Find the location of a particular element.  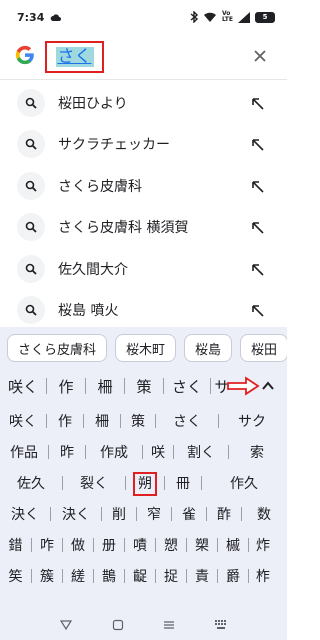

candidate-cell: 册 is located at coordinates (109, 545).